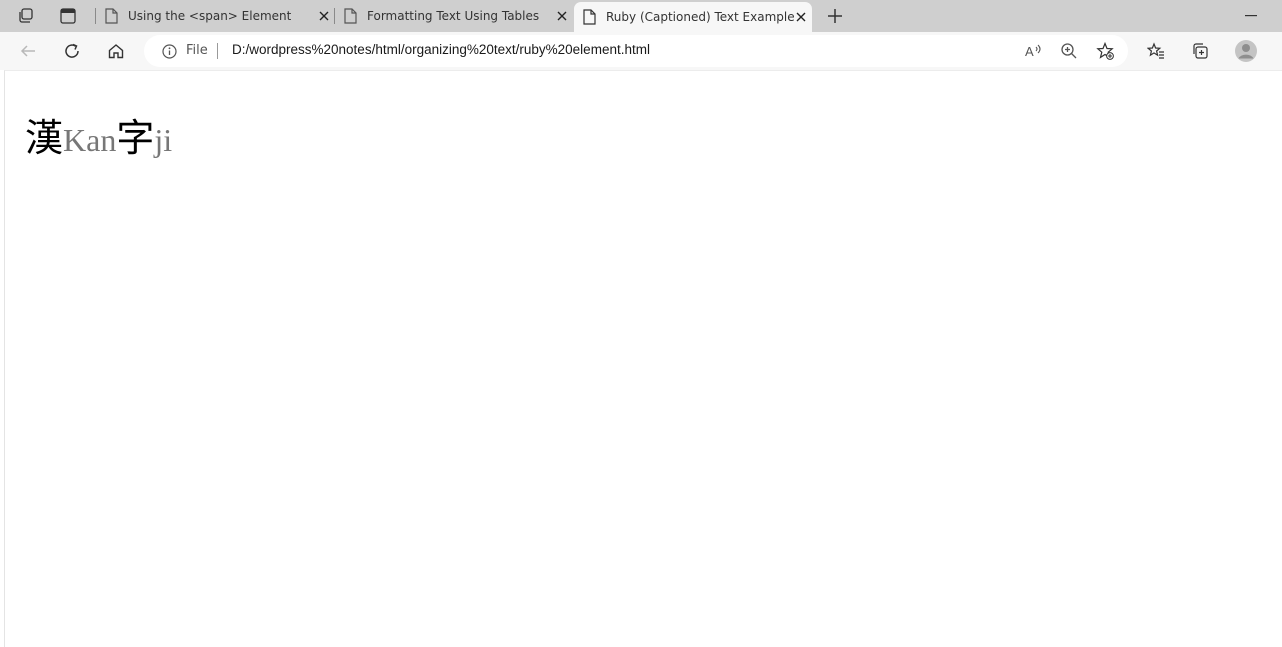 The height and width of the screenshot is (647, 1282). What do you see at coordinates (72, 51) in the screenshot?
I see `refresh-icon` at bounding box center [72, 51].